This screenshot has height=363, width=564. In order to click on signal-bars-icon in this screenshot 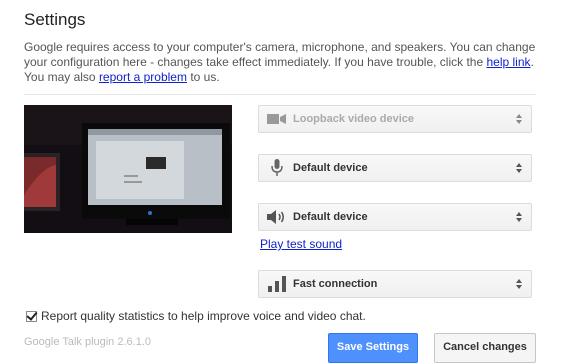, I will do `click(277, 284)`.